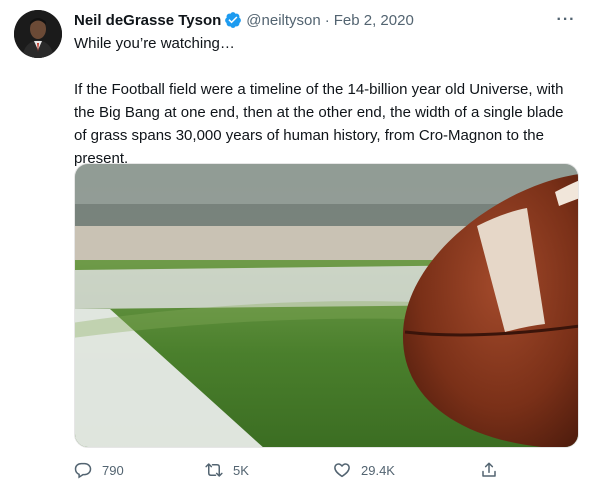  What do you see at coordinates (241, 470) in the screenshot?
I see `retweet-count: 5K` at bounding box center [241, 470].